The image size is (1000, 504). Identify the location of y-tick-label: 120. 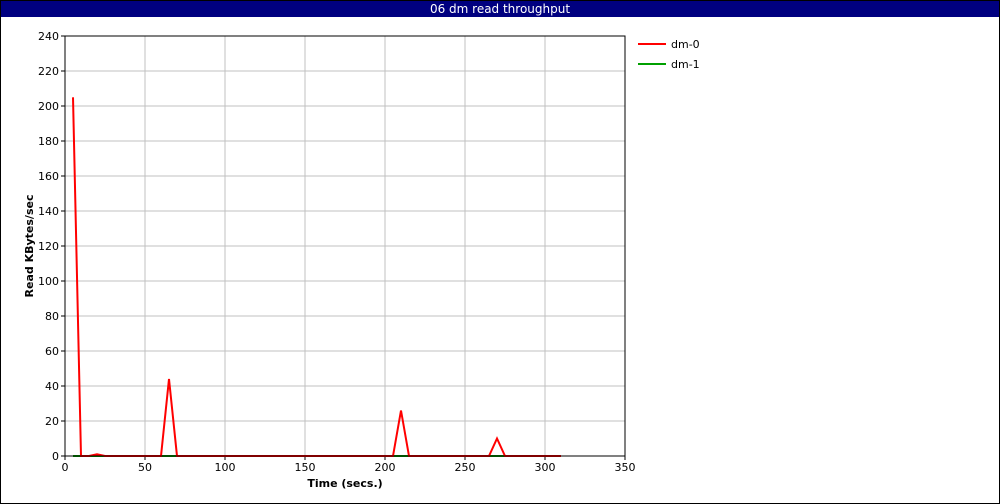
(48, 246).